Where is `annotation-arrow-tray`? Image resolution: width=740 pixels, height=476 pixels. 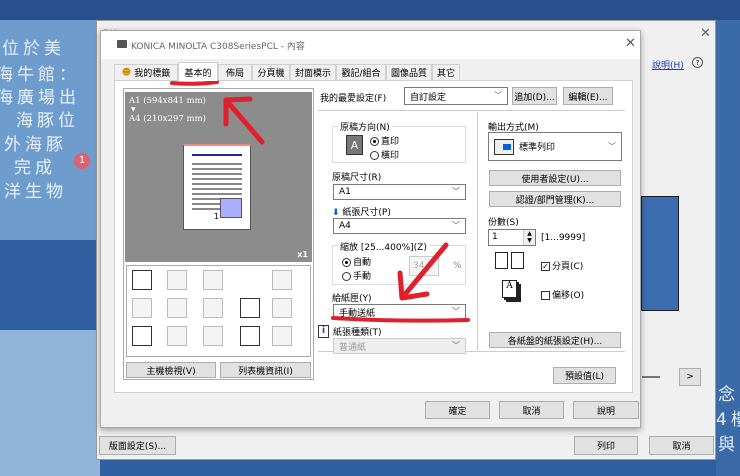
annotation-arrow-tray is located at coordinates (423, 271).